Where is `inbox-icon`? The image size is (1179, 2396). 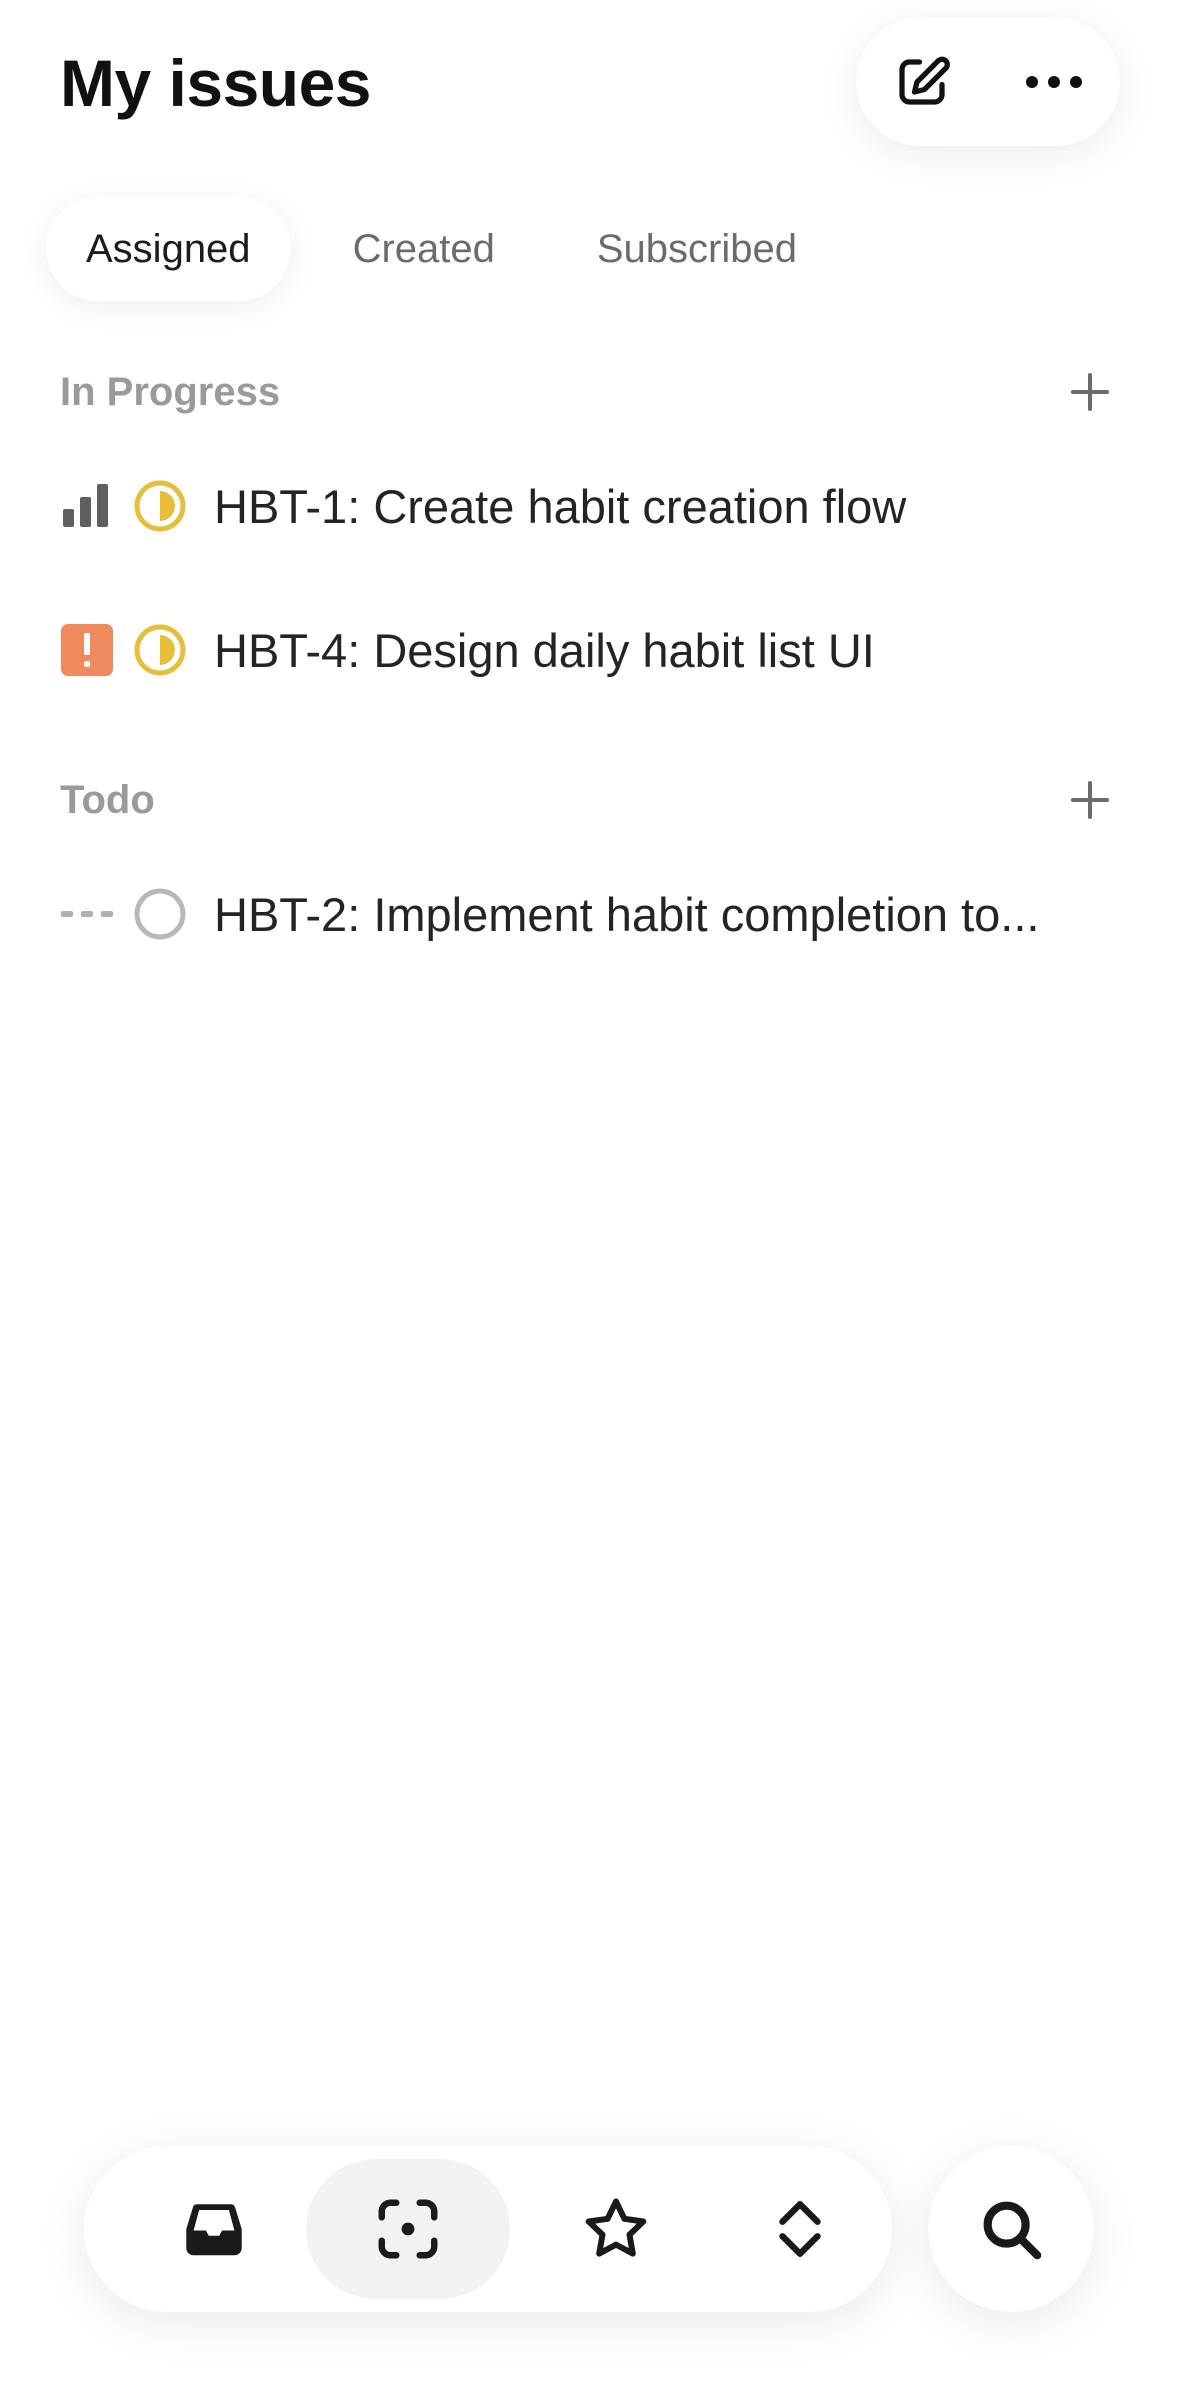
inbox-icon is located at coordinates (214, 2230).